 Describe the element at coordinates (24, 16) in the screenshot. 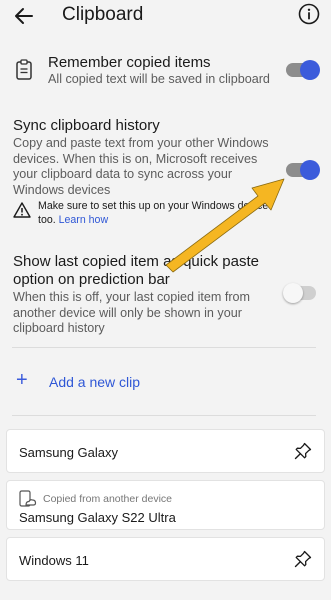

I see `back-arrow-icon` at that location.